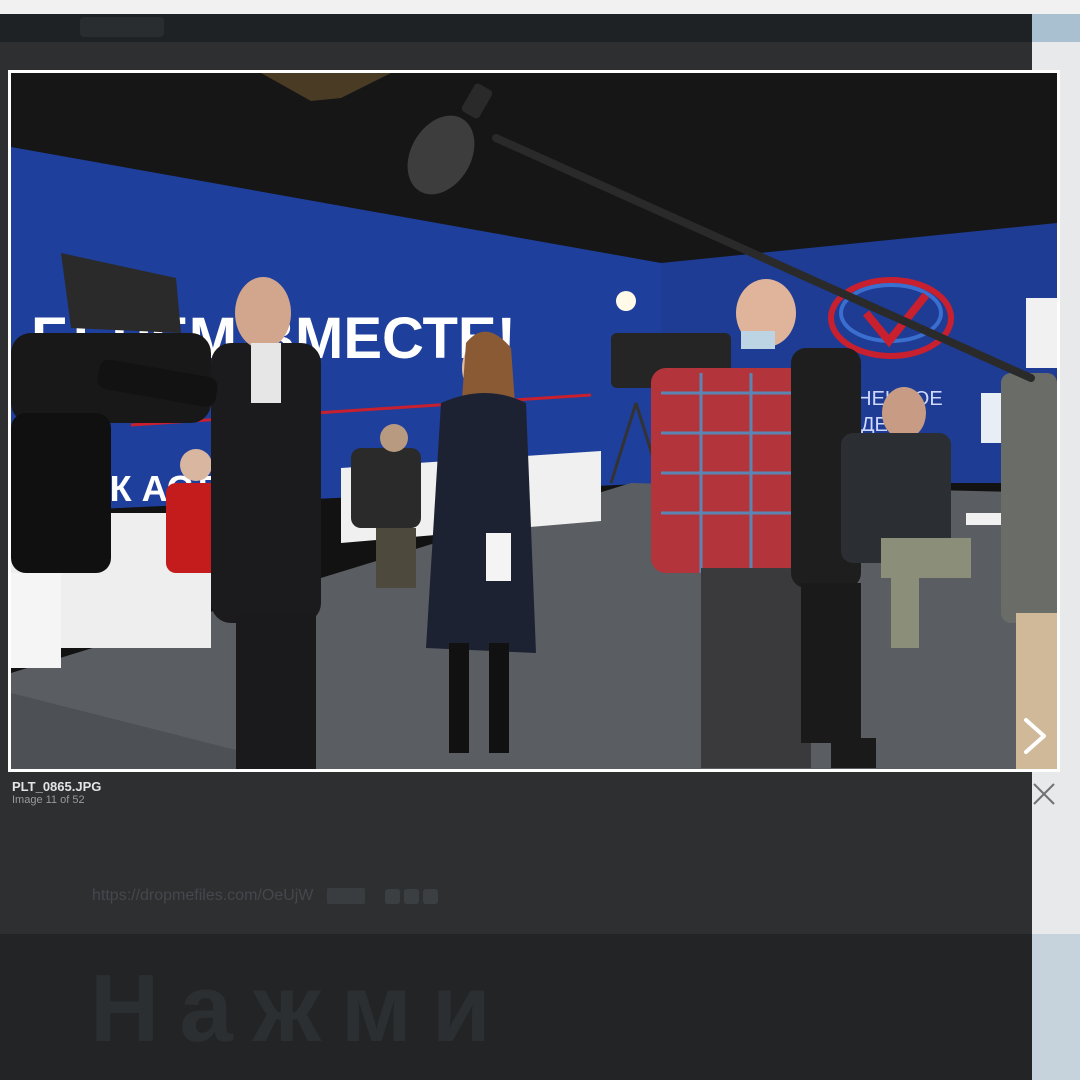 The width and height of the screenshot is (1080, 1080). Describe the element at coordinates (57, 786) in the screenshot. I see `image-filename: PLT_0865.JPG` at that location.